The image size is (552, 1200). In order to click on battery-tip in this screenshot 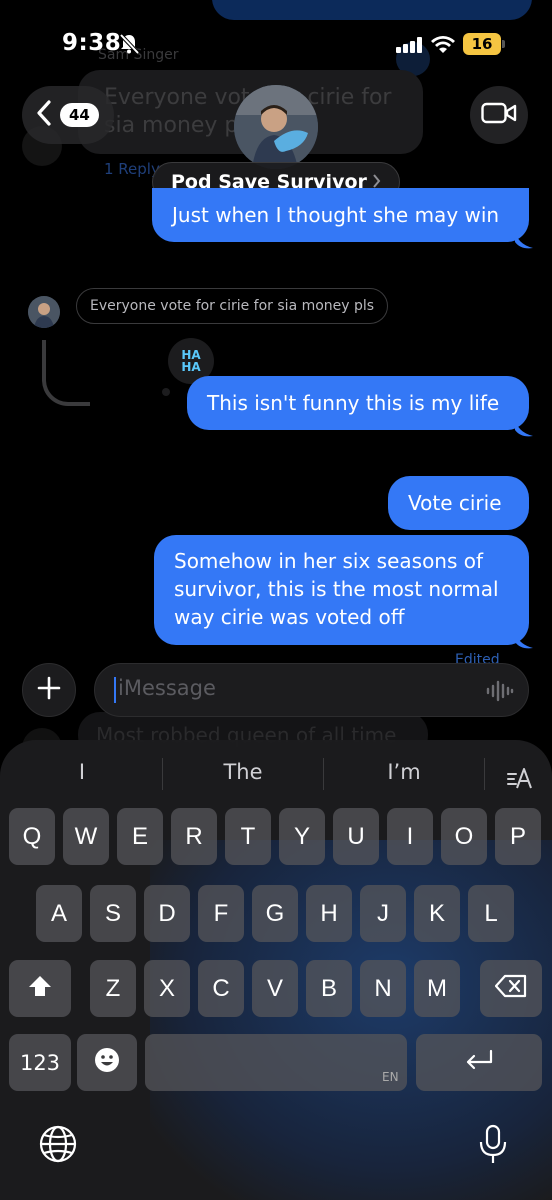, I will do `click(503, 44)`.